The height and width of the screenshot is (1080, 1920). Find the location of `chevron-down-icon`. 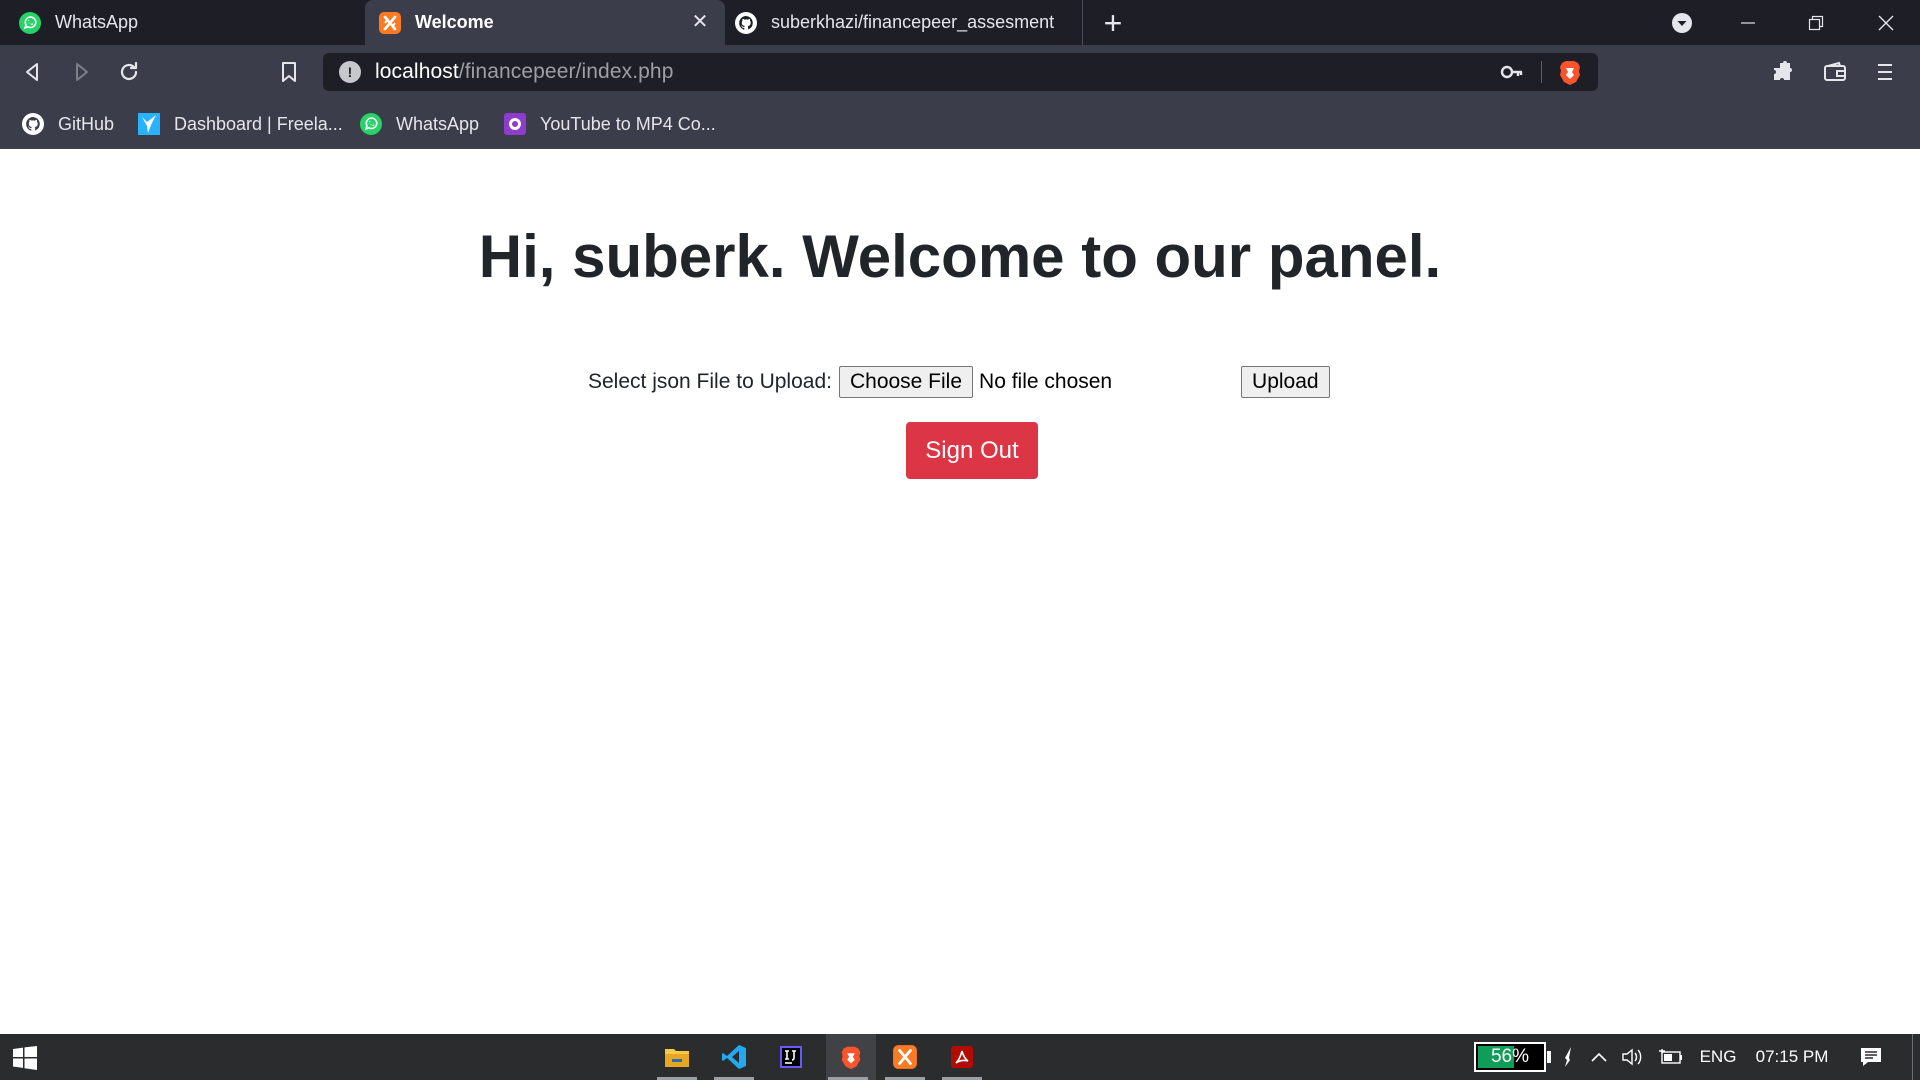

chevron-down-icon is located at coordinates (1682, 22).